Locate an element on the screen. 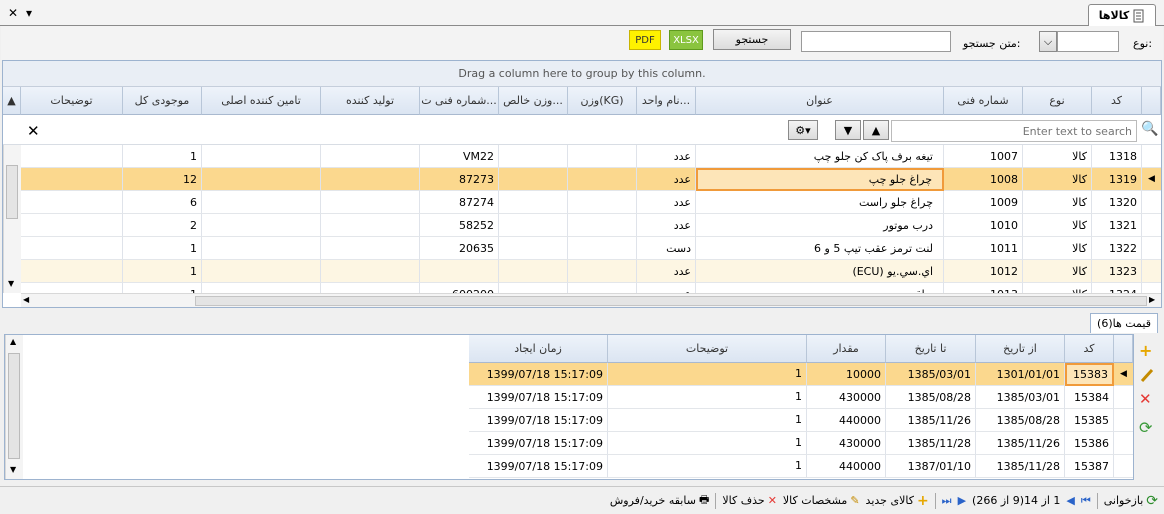 The width and height of the screenshot is (1164, 514). search-button: جستجو is located at coordinates (752, 39).